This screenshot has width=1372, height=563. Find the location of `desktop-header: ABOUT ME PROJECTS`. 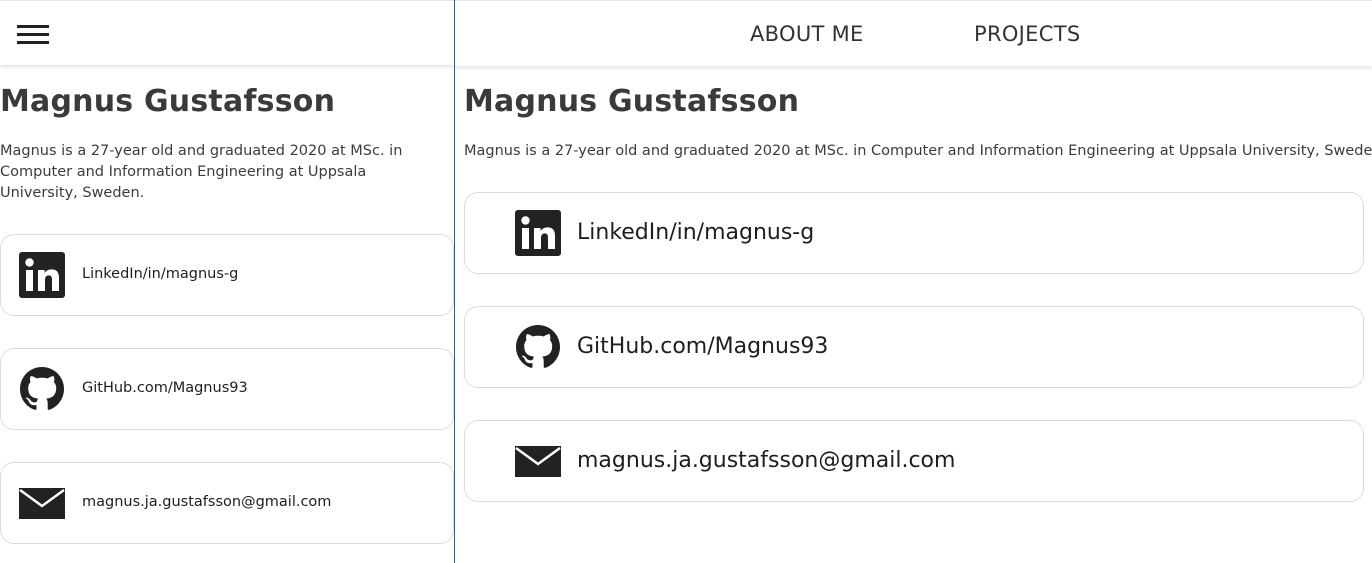

desktop-header: ABOUT ME PROJECTS is located at coordinates (913, 33).